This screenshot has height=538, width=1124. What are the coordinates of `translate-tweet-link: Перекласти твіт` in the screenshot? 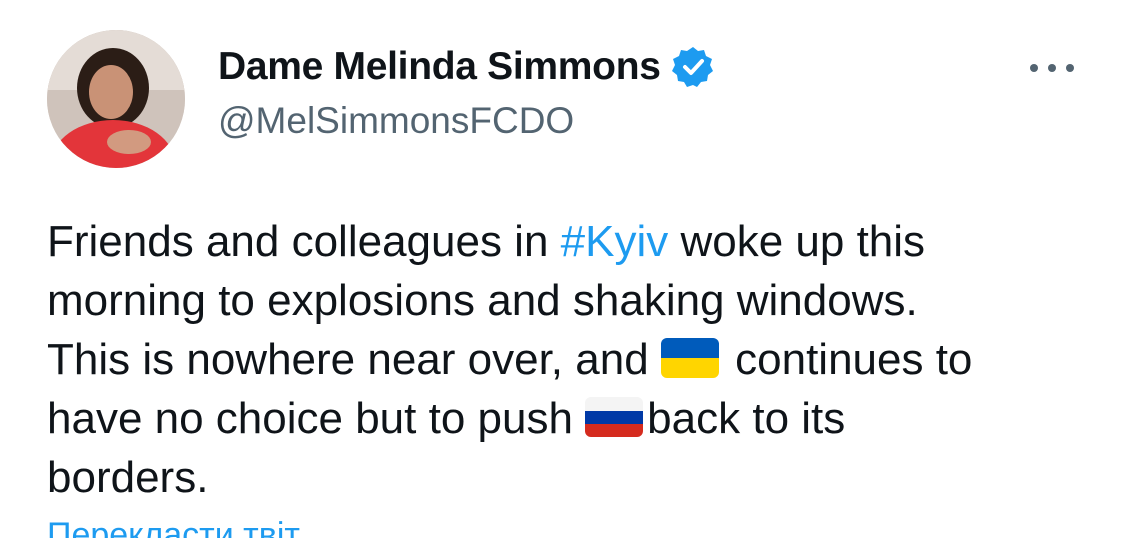 It's located at (173, 527).